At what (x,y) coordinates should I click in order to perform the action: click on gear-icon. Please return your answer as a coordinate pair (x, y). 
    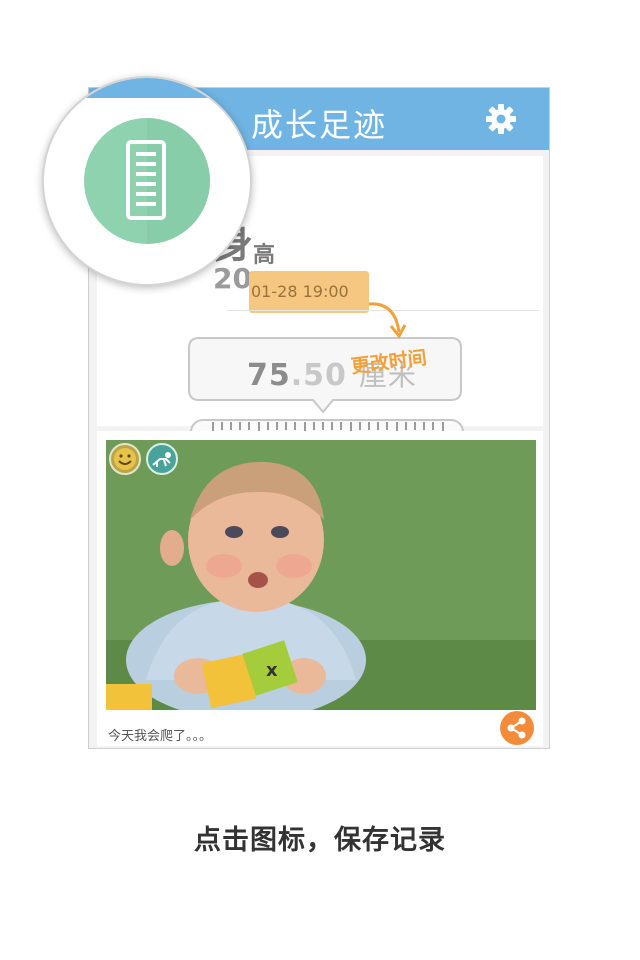
    Looking at the image, I should click on (501, 119).